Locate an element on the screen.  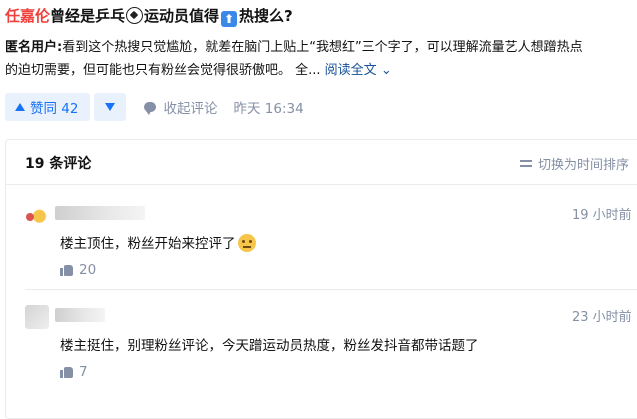
answer-line-2: 的迫切需要，但可能也只有粉丝会觉得很骄傲吧。 全... 阅读全文 ⌄ is located at coordinates (321, 70).